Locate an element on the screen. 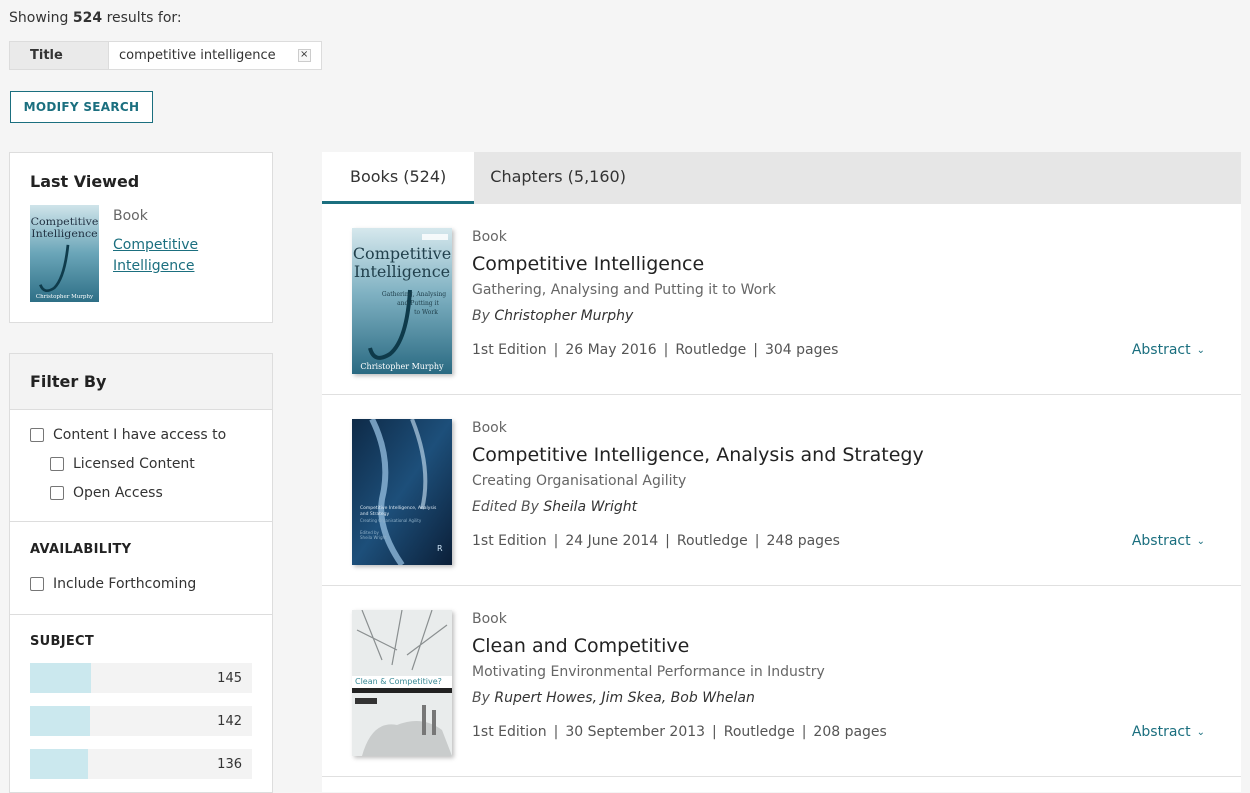 The width and height of the screenshot is (1250, 793). access-checkbox is located at coordinates (37, 435).